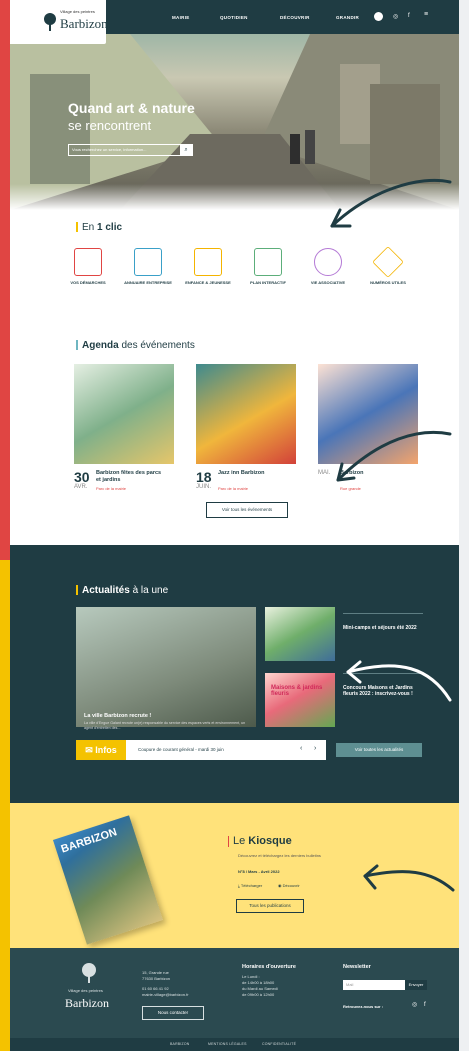 This screenshot has height=1051, width=469. I want to click on megaphone-icon: ✉, so click(90, 750).